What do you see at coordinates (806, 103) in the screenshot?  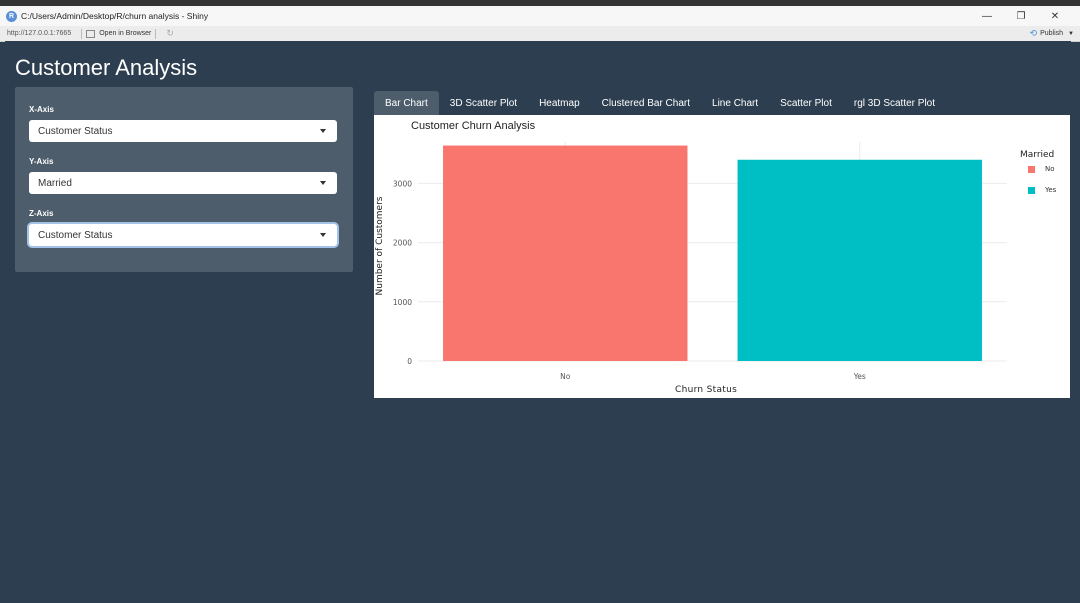 I see `tab-scatter-plot: Scatter Plot` at bounding box center [806, 103].